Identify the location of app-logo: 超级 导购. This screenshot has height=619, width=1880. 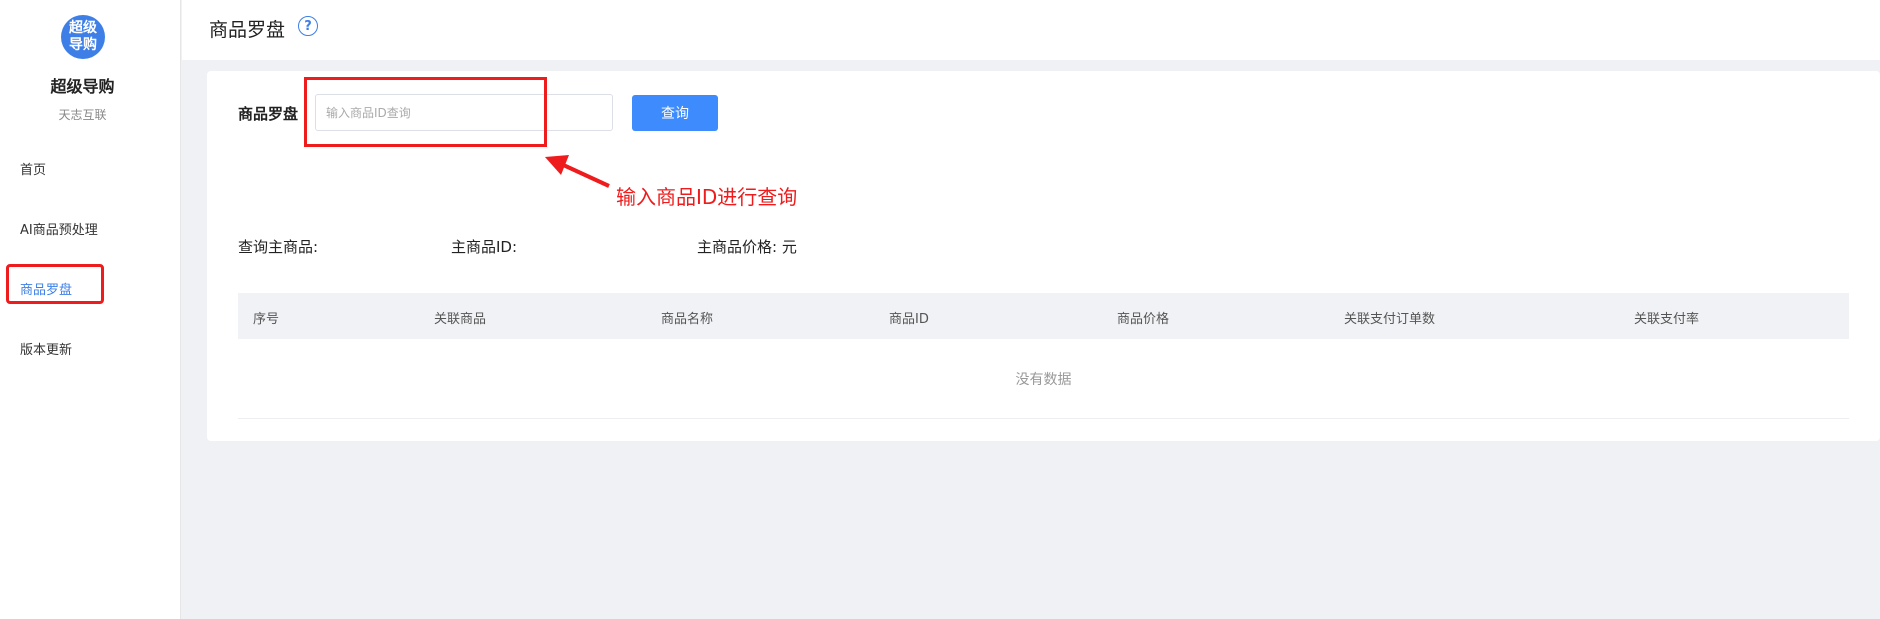
(83, 37).